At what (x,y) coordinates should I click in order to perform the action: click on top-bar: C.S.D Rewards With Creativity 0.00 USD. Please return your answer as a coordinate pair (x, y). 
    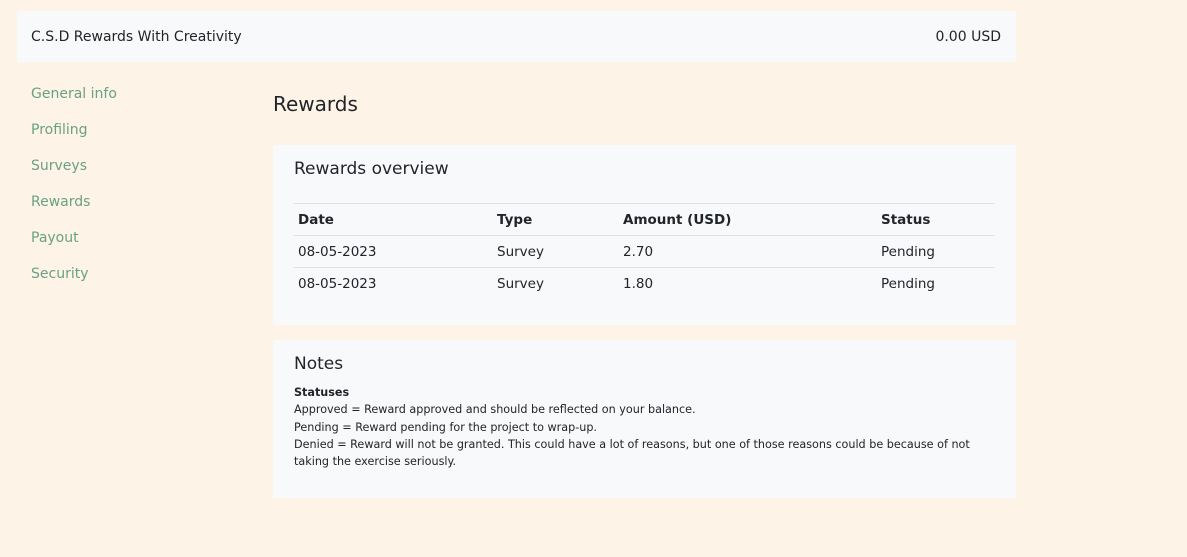
    Looking at the image, I should click on (516, 36).